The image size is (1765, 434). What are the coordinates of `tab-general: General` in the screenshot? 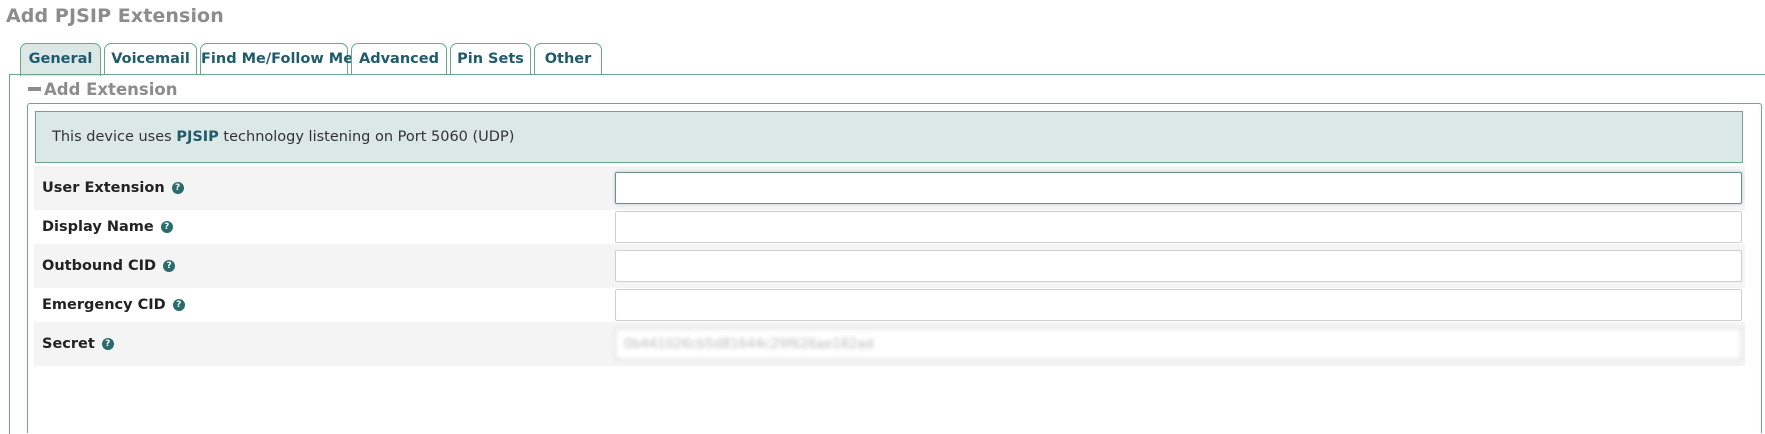 It's located at (60, 59).